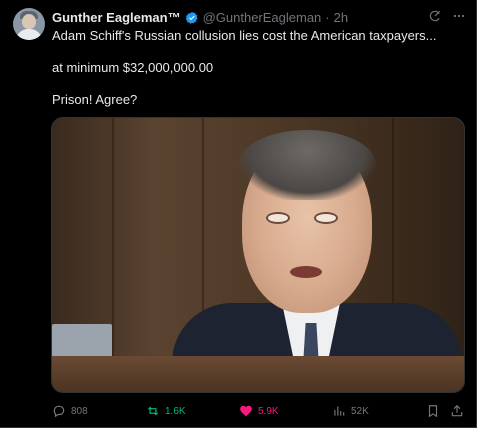 Image resolution: width=477 pixels, height=428 pixels. I want to click on verified-badge-icon, so click(192, 18).